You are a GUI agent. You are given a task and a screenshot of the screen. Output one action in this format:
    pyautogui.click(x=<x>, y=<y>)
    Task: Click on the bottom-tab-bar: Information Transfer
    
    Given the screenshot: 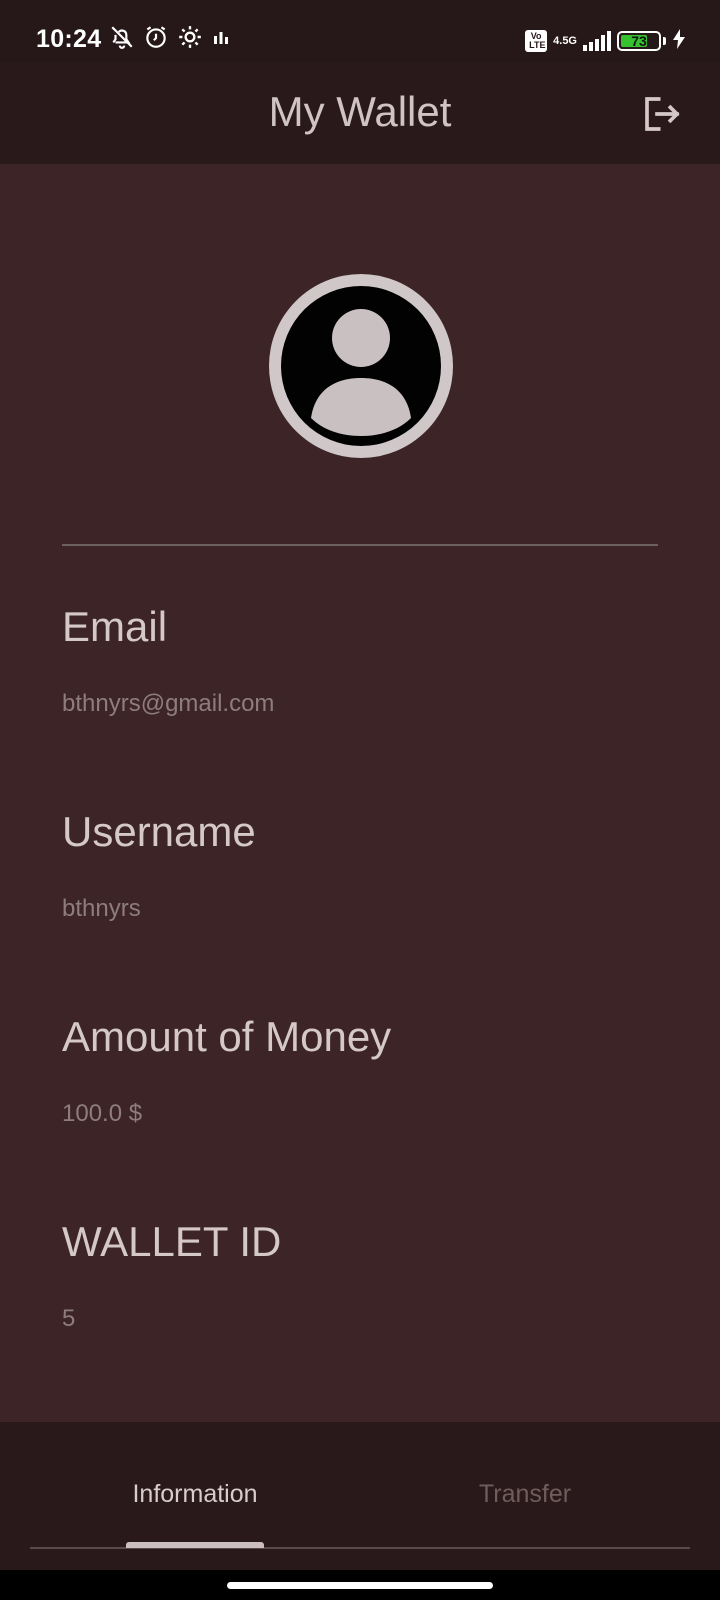 What is the action you would take?
    pyautogui.click(x=360, y=1496)
    